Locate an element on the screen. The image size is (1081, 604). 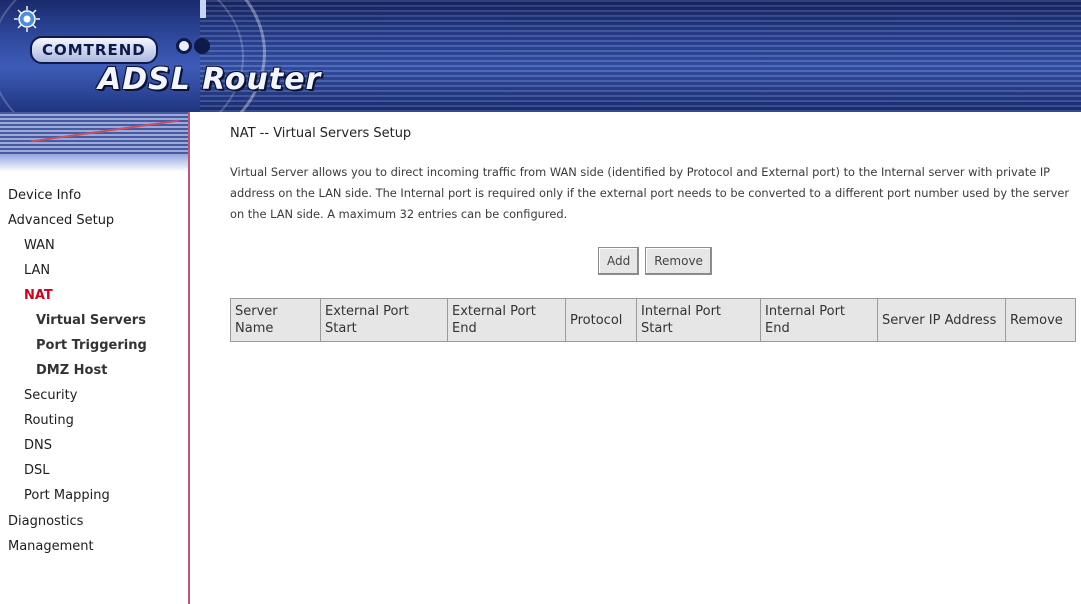
sidebar-item-port-mapping: Port Mapping is located at coordinates (67, 495).